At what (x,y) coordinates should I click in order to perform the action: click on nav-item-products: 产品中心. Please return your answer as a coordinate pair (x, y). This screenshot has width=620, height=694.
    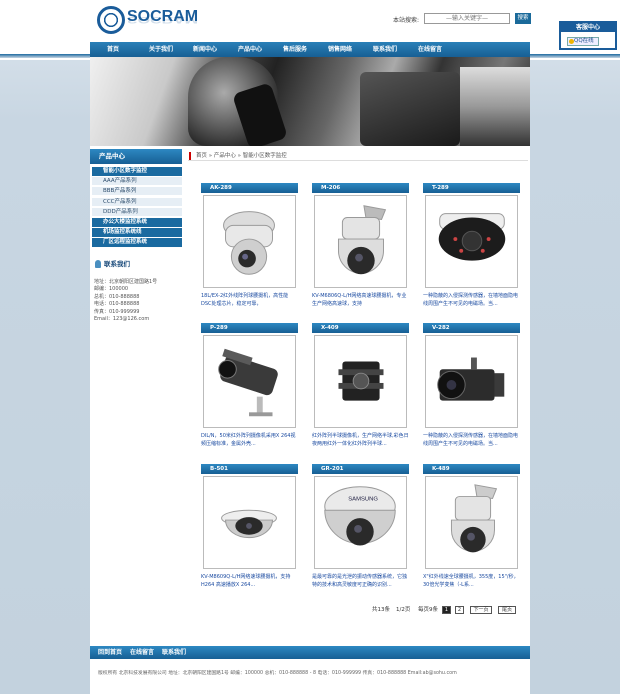
    Looking at the image, I should click on (250, 49).